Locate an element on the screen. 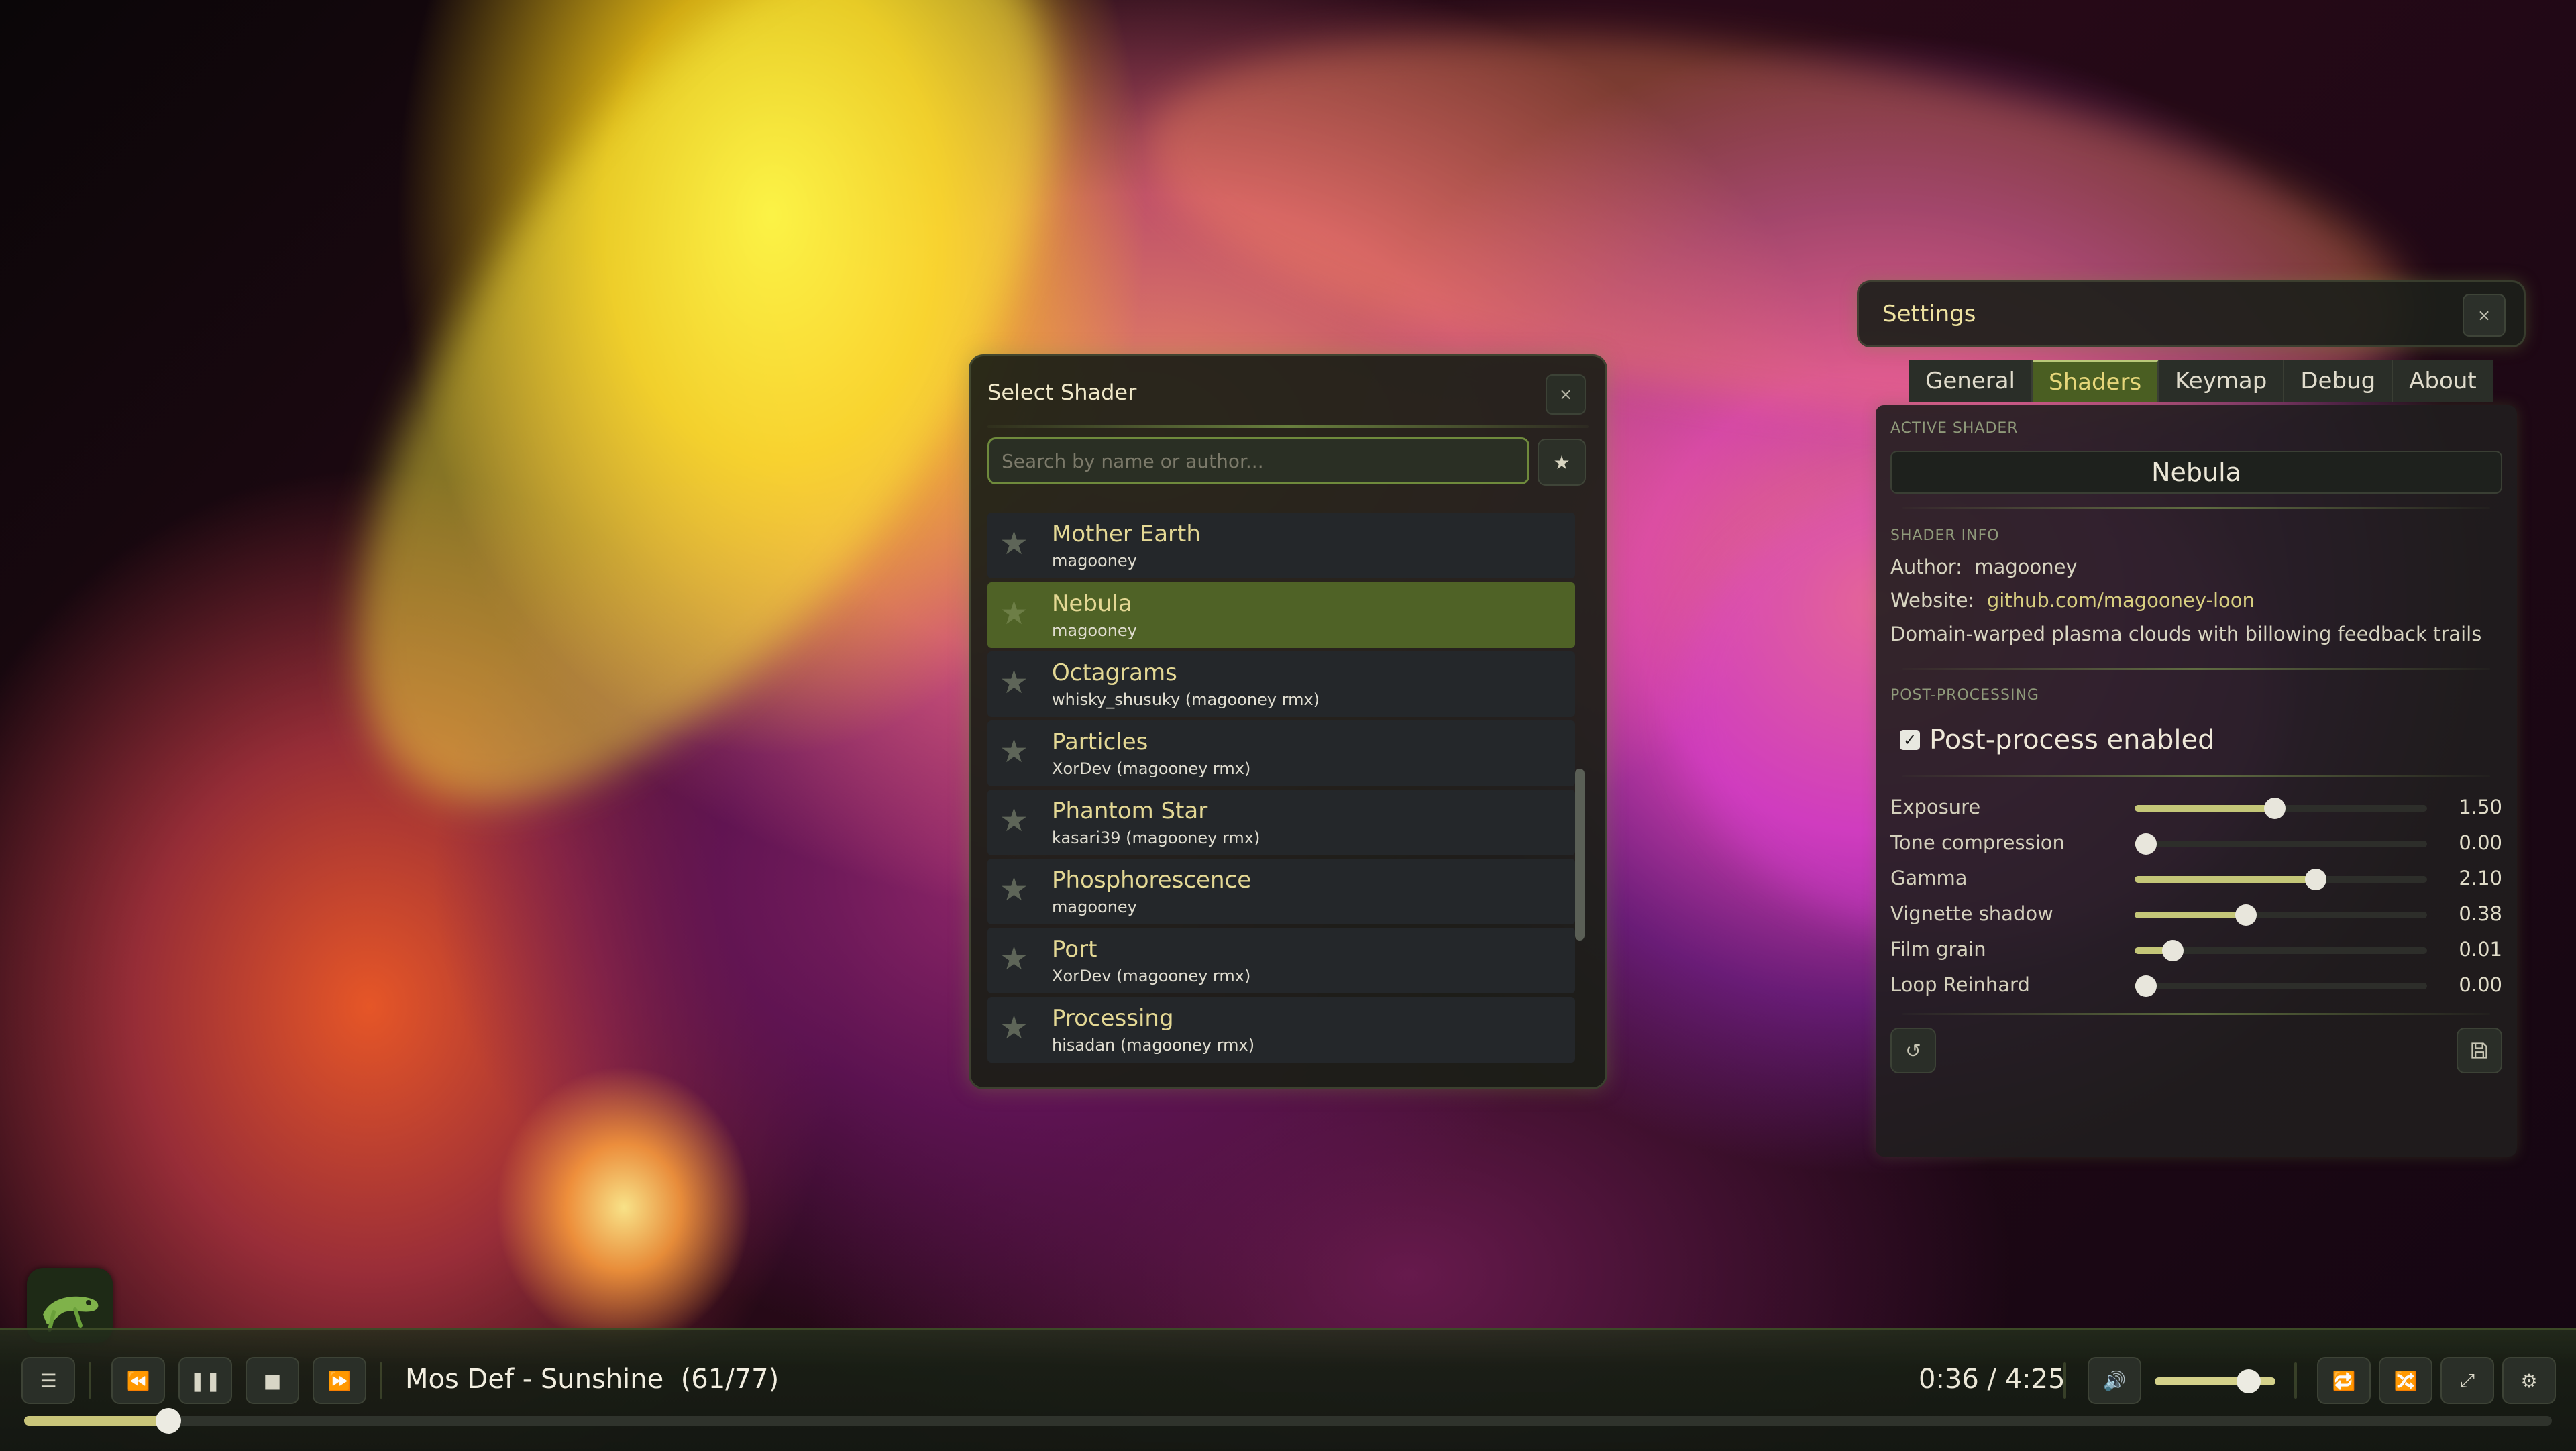  volume-slider is located at coordinates (2215, 1381).